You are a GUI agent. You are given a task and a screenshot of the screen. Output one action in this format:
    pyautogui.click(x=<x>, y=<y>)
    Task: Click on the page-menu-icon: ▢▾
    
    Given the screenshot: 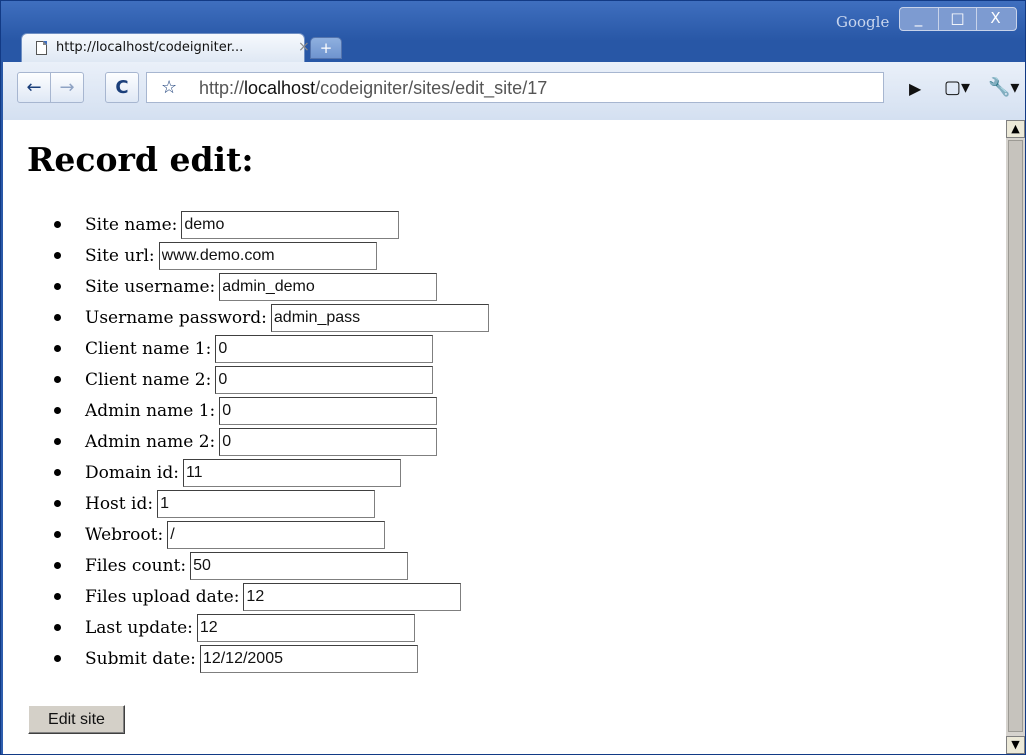 What is the action you would take?
    pyautogui.click(x=957, y=87)
    